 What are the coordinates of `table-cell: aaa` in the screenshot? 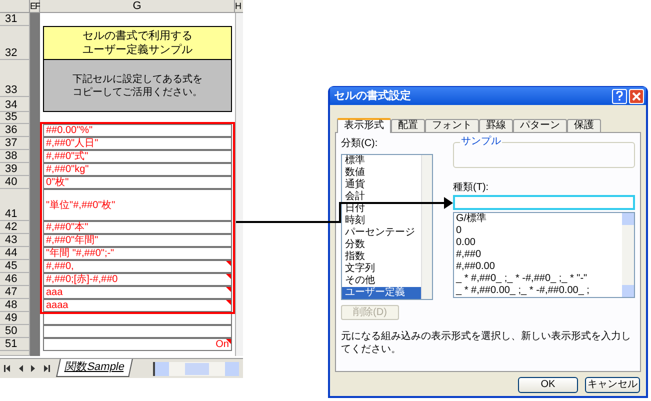 It's located at (137, 292).